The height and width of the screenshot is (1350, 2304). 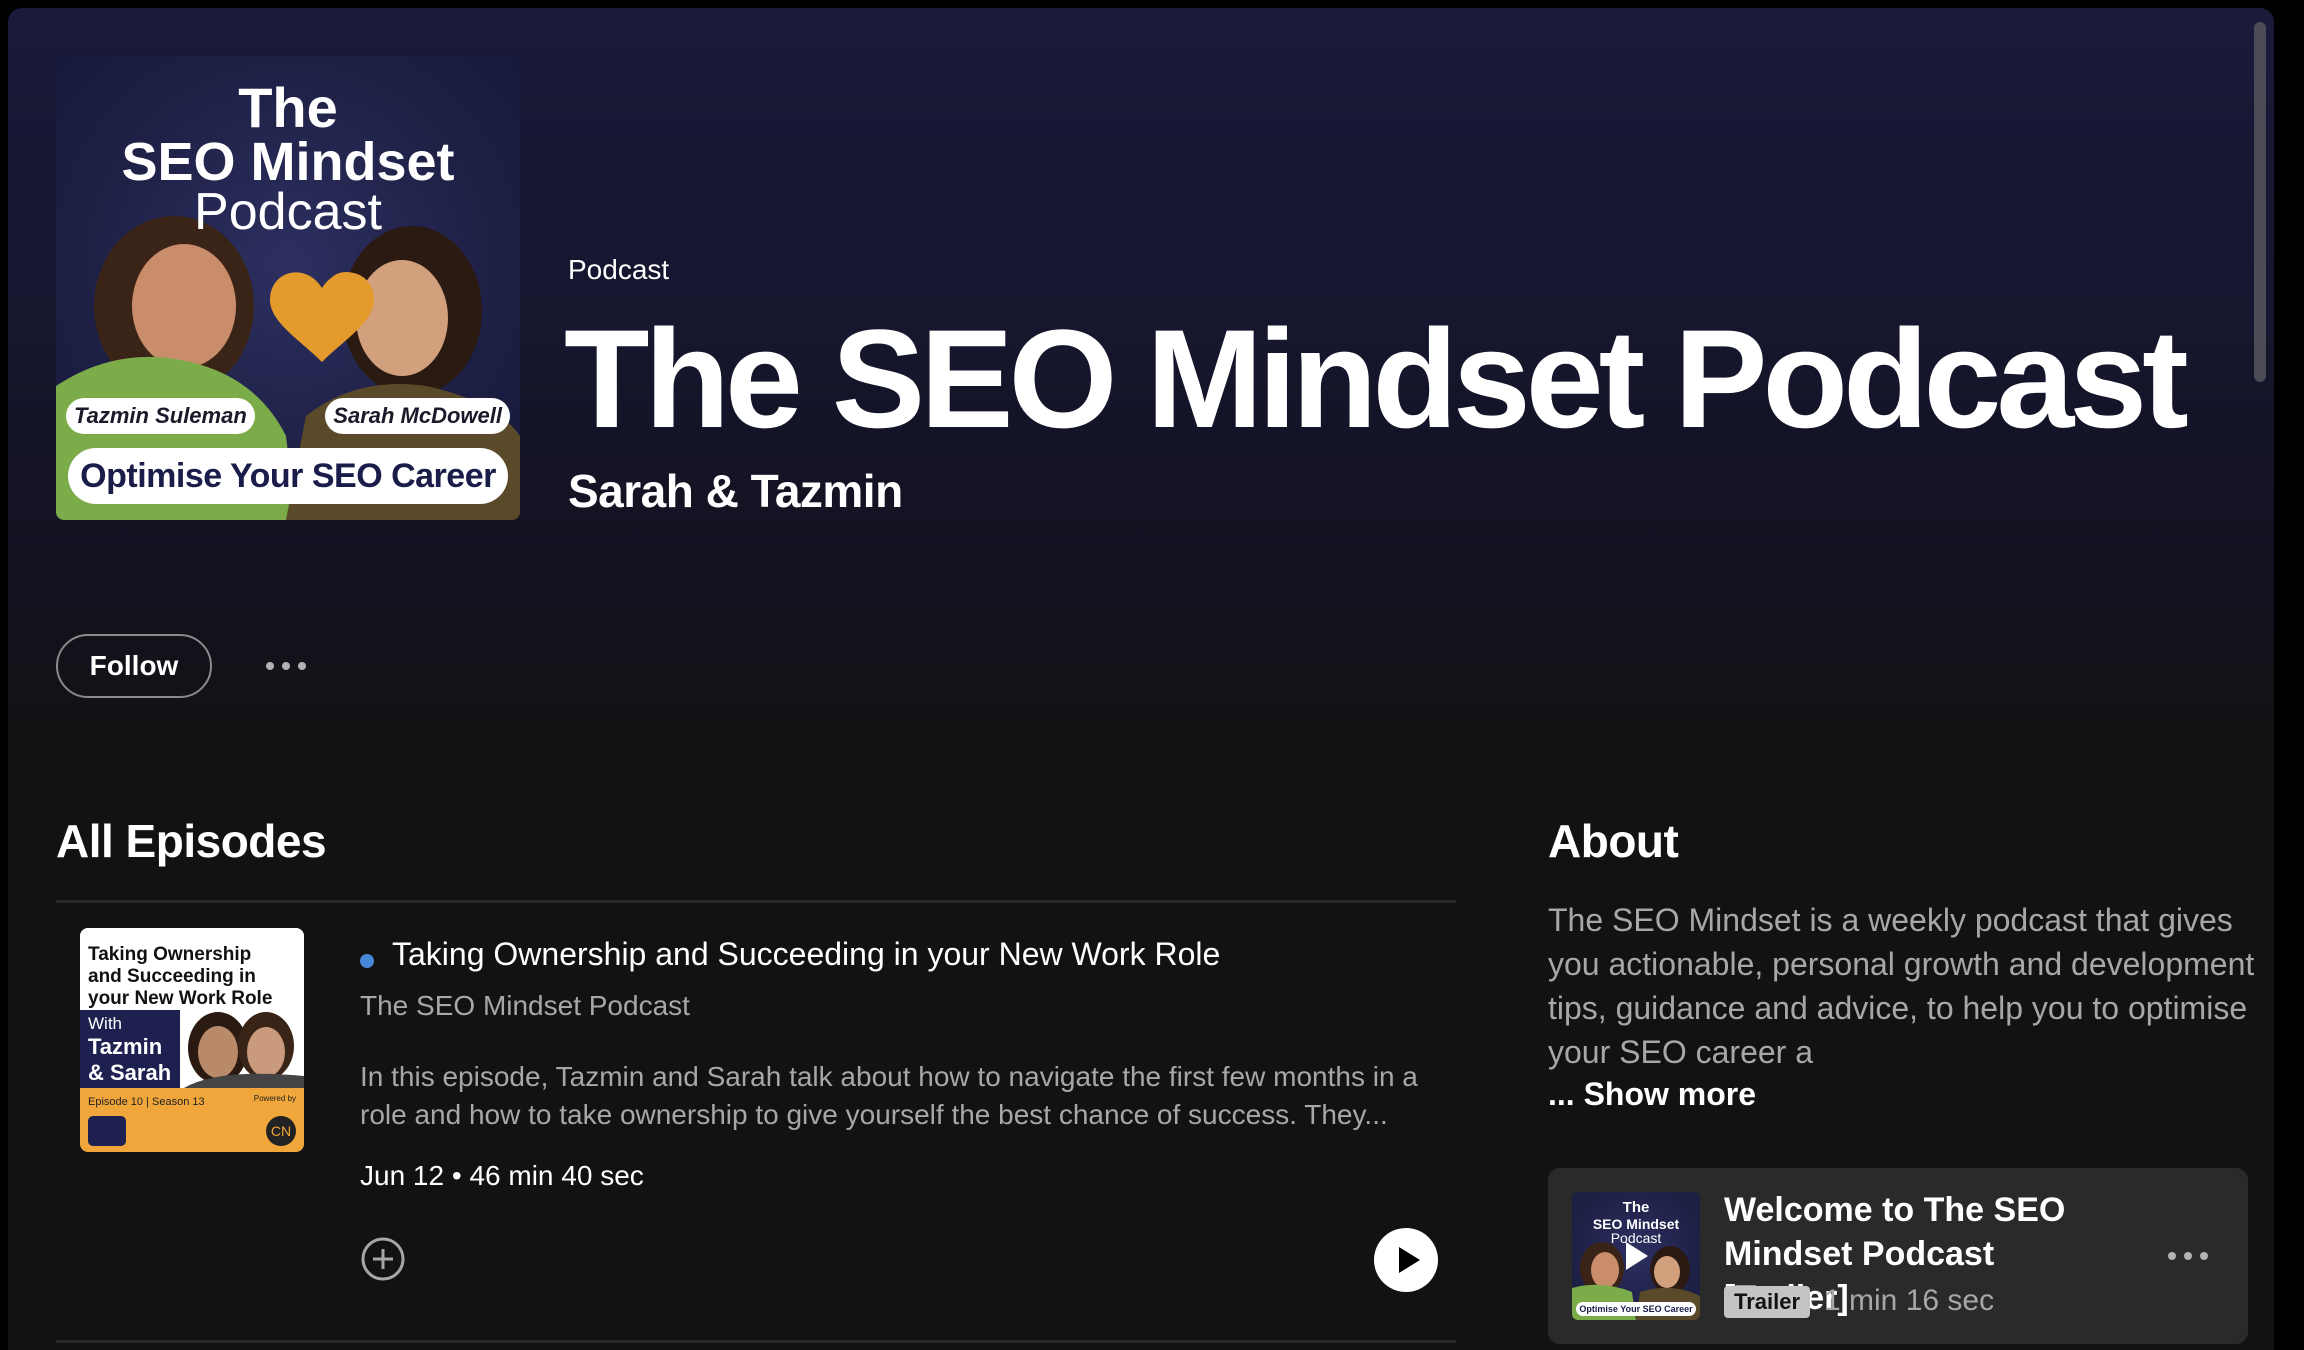 What do you see at coordinates (756, 1341) in the screenshot?
I see `episodes-divider-bottom` at bounding box center [756, 1341].